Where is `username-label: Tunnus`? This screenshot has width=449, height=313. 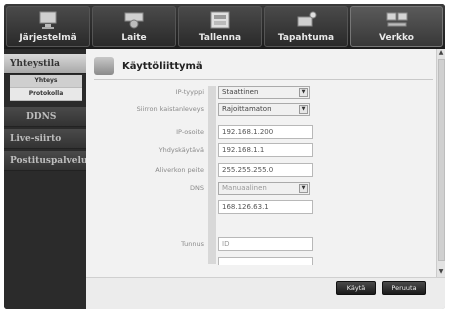 username-label: Tunnus is located at coordinates (192, 244).